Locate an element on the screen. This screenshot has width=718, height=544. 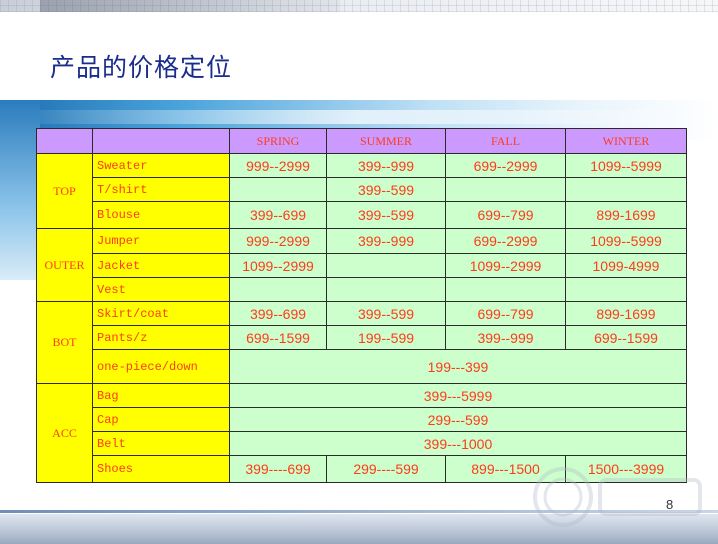
slide-title: 产品的价格定位 is located at coordinates (141, 67).